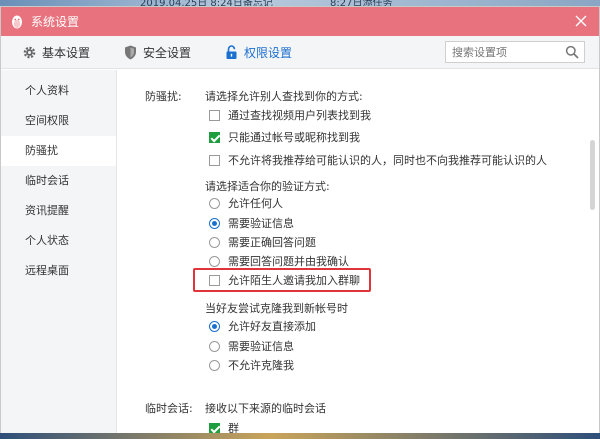 The image size is (600, 439). What do you see at coordinates (268, 52) in the screenshot?
I see `tab-label: 权限设置` at bounding box center [268, 52].